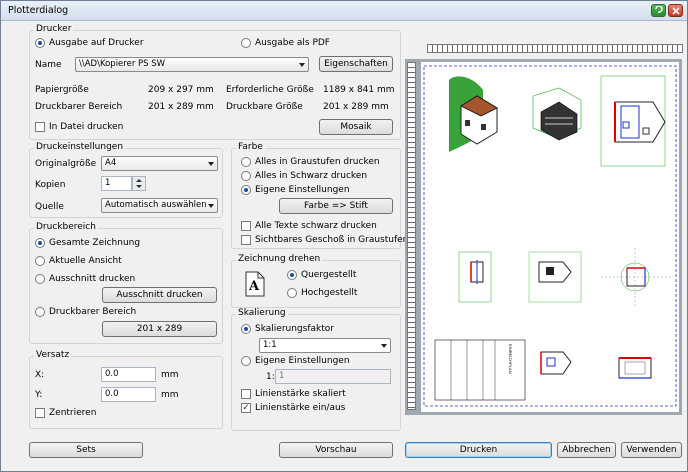  Describe the element at coordinates (170, 375) in the screenshot. I see `offset-x-unit: mm` at that location.